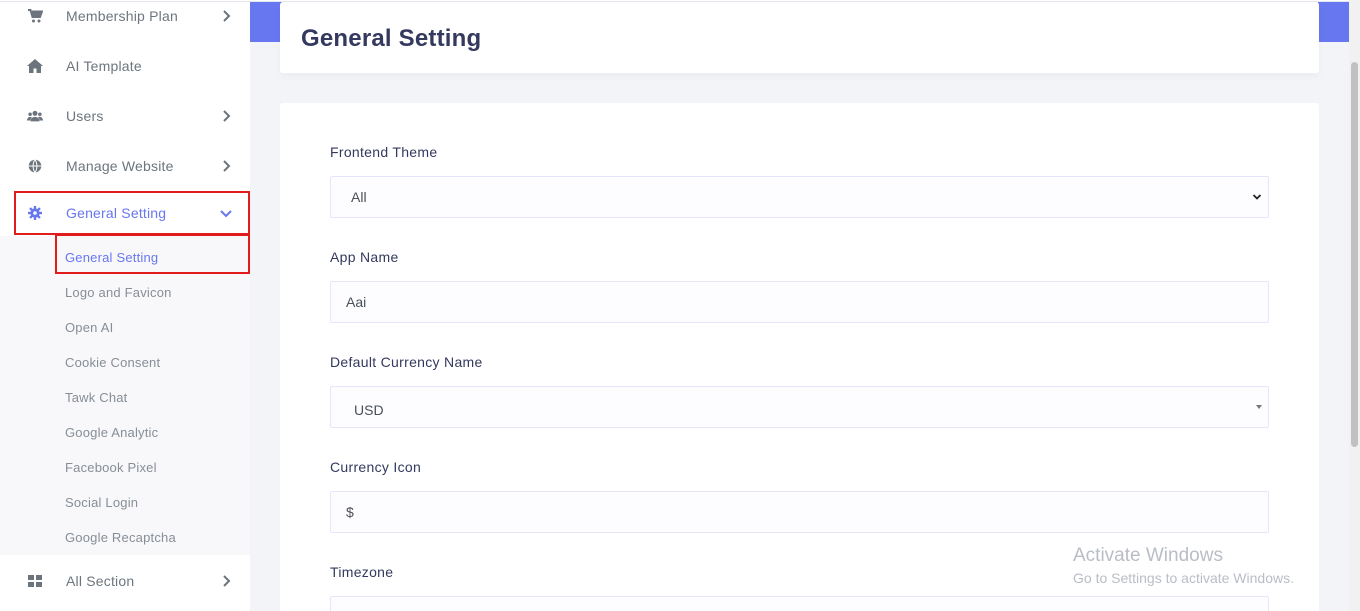 Image resolution: width=1360 pixels, height=611 pixels. I want to click on caret-down-icon, so click(1259, 407).